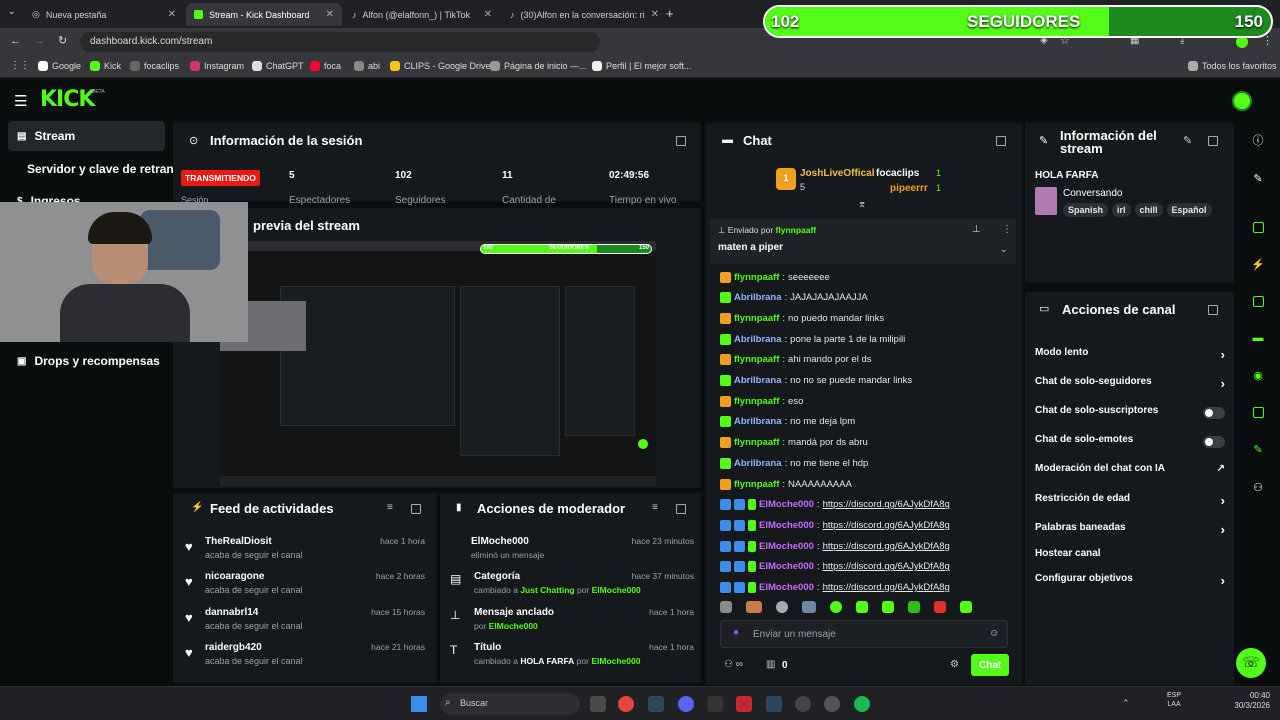 The image size is (1280, 720). Describe the element at coordinates (1258, 449) in the screenshot. I see `rail-wrench-icon: ✎` at that location.